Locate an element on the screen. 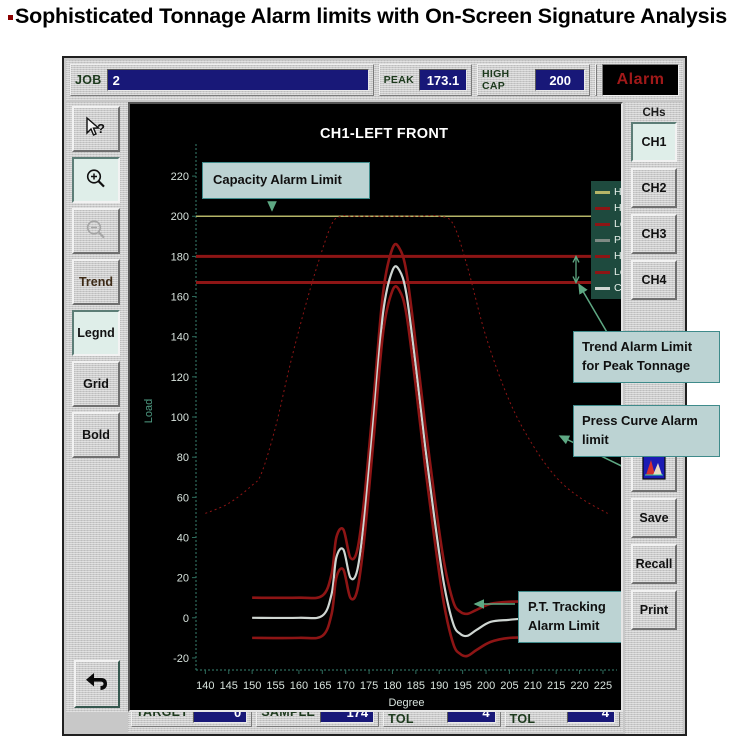 The width and height of the screenshot is (750, 750). svg-text: -20 is located at coordinates (181, 659).